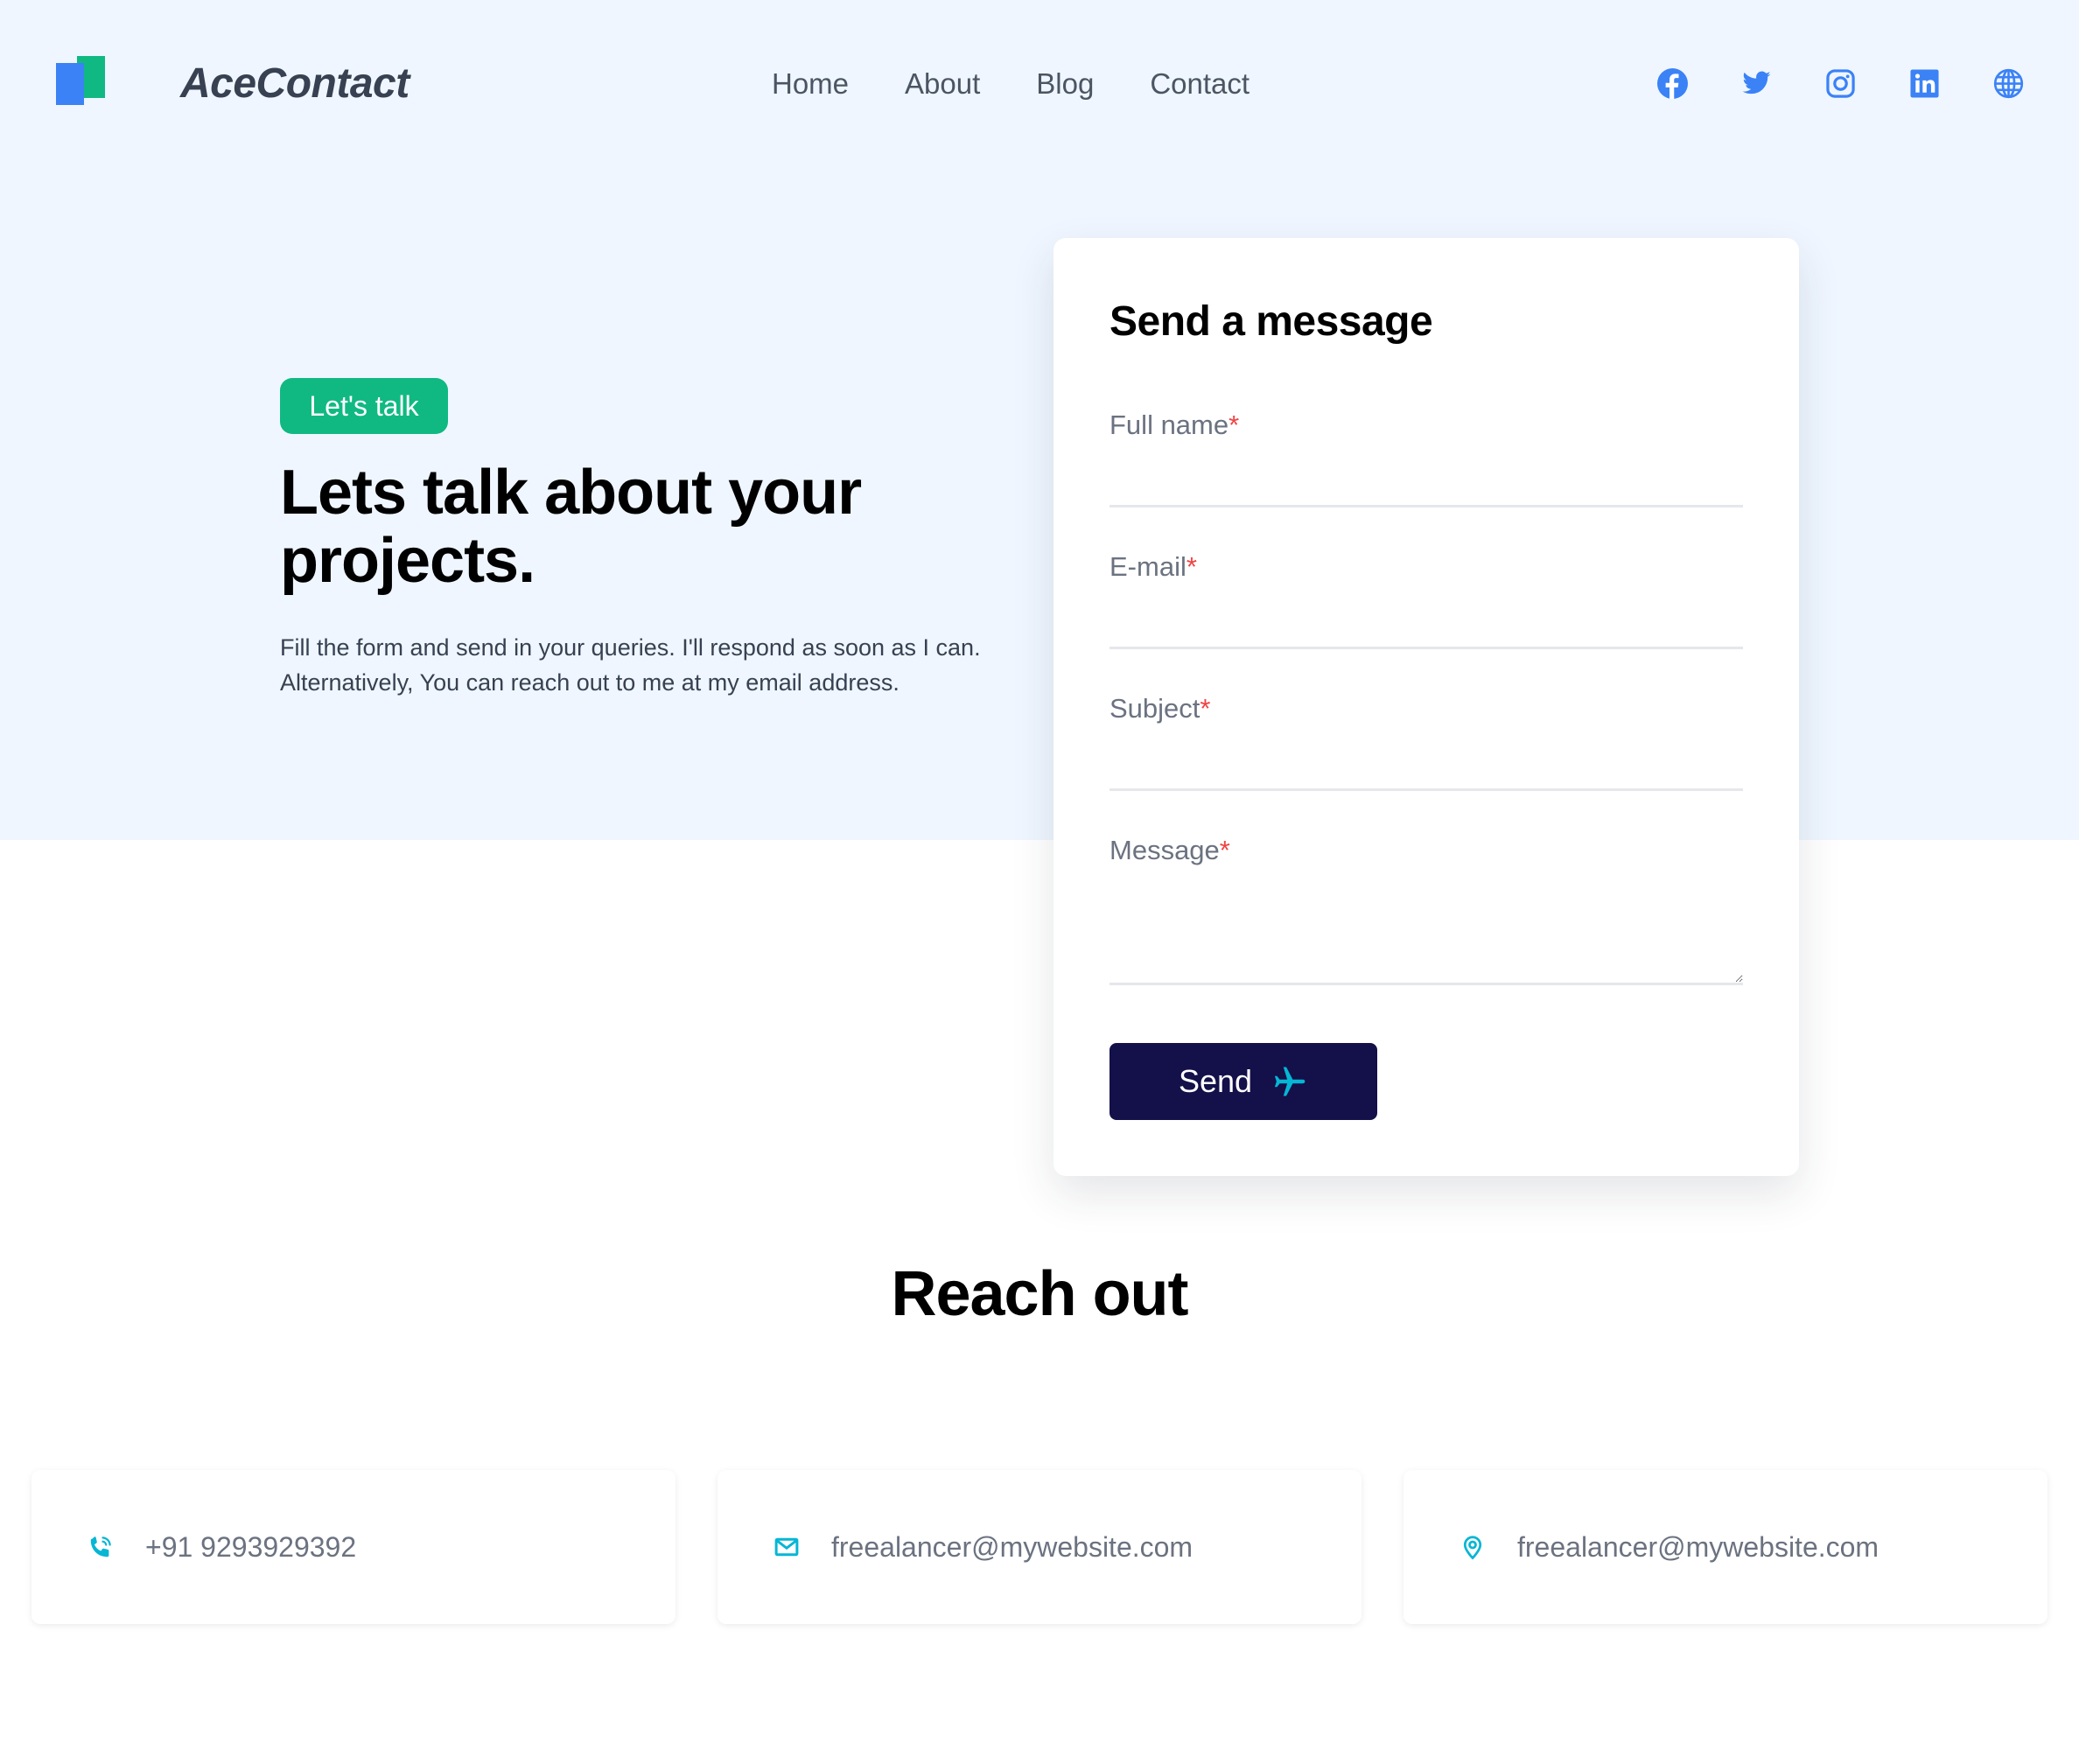 The width and height of the screenshot is (2079, 1764). What do you see at coordinates (100, 1547) in the screenshot?
I see `phone-icon` at bounding box center [100, 1547].